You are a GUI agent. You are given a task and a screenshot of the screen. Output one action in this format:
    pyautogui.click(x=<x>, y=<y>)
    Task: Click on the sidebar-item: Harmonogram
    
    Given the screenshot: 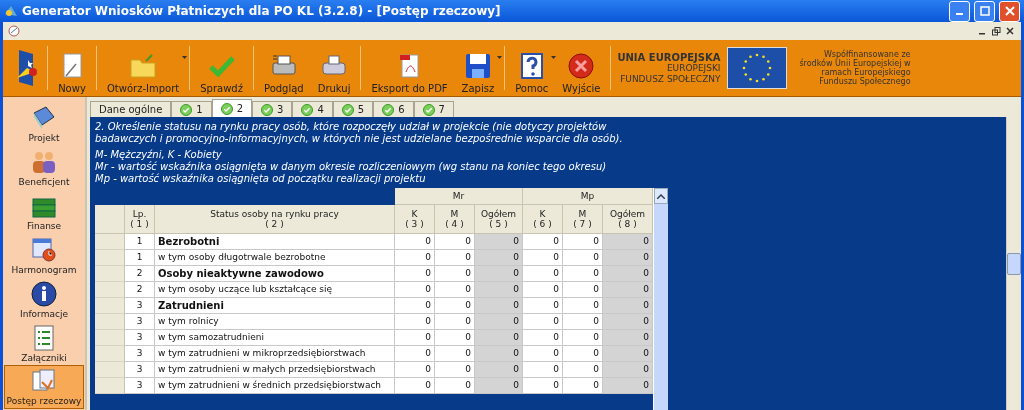 What is the action you would take?
    pyautogui.click(x=44, y=255)
    